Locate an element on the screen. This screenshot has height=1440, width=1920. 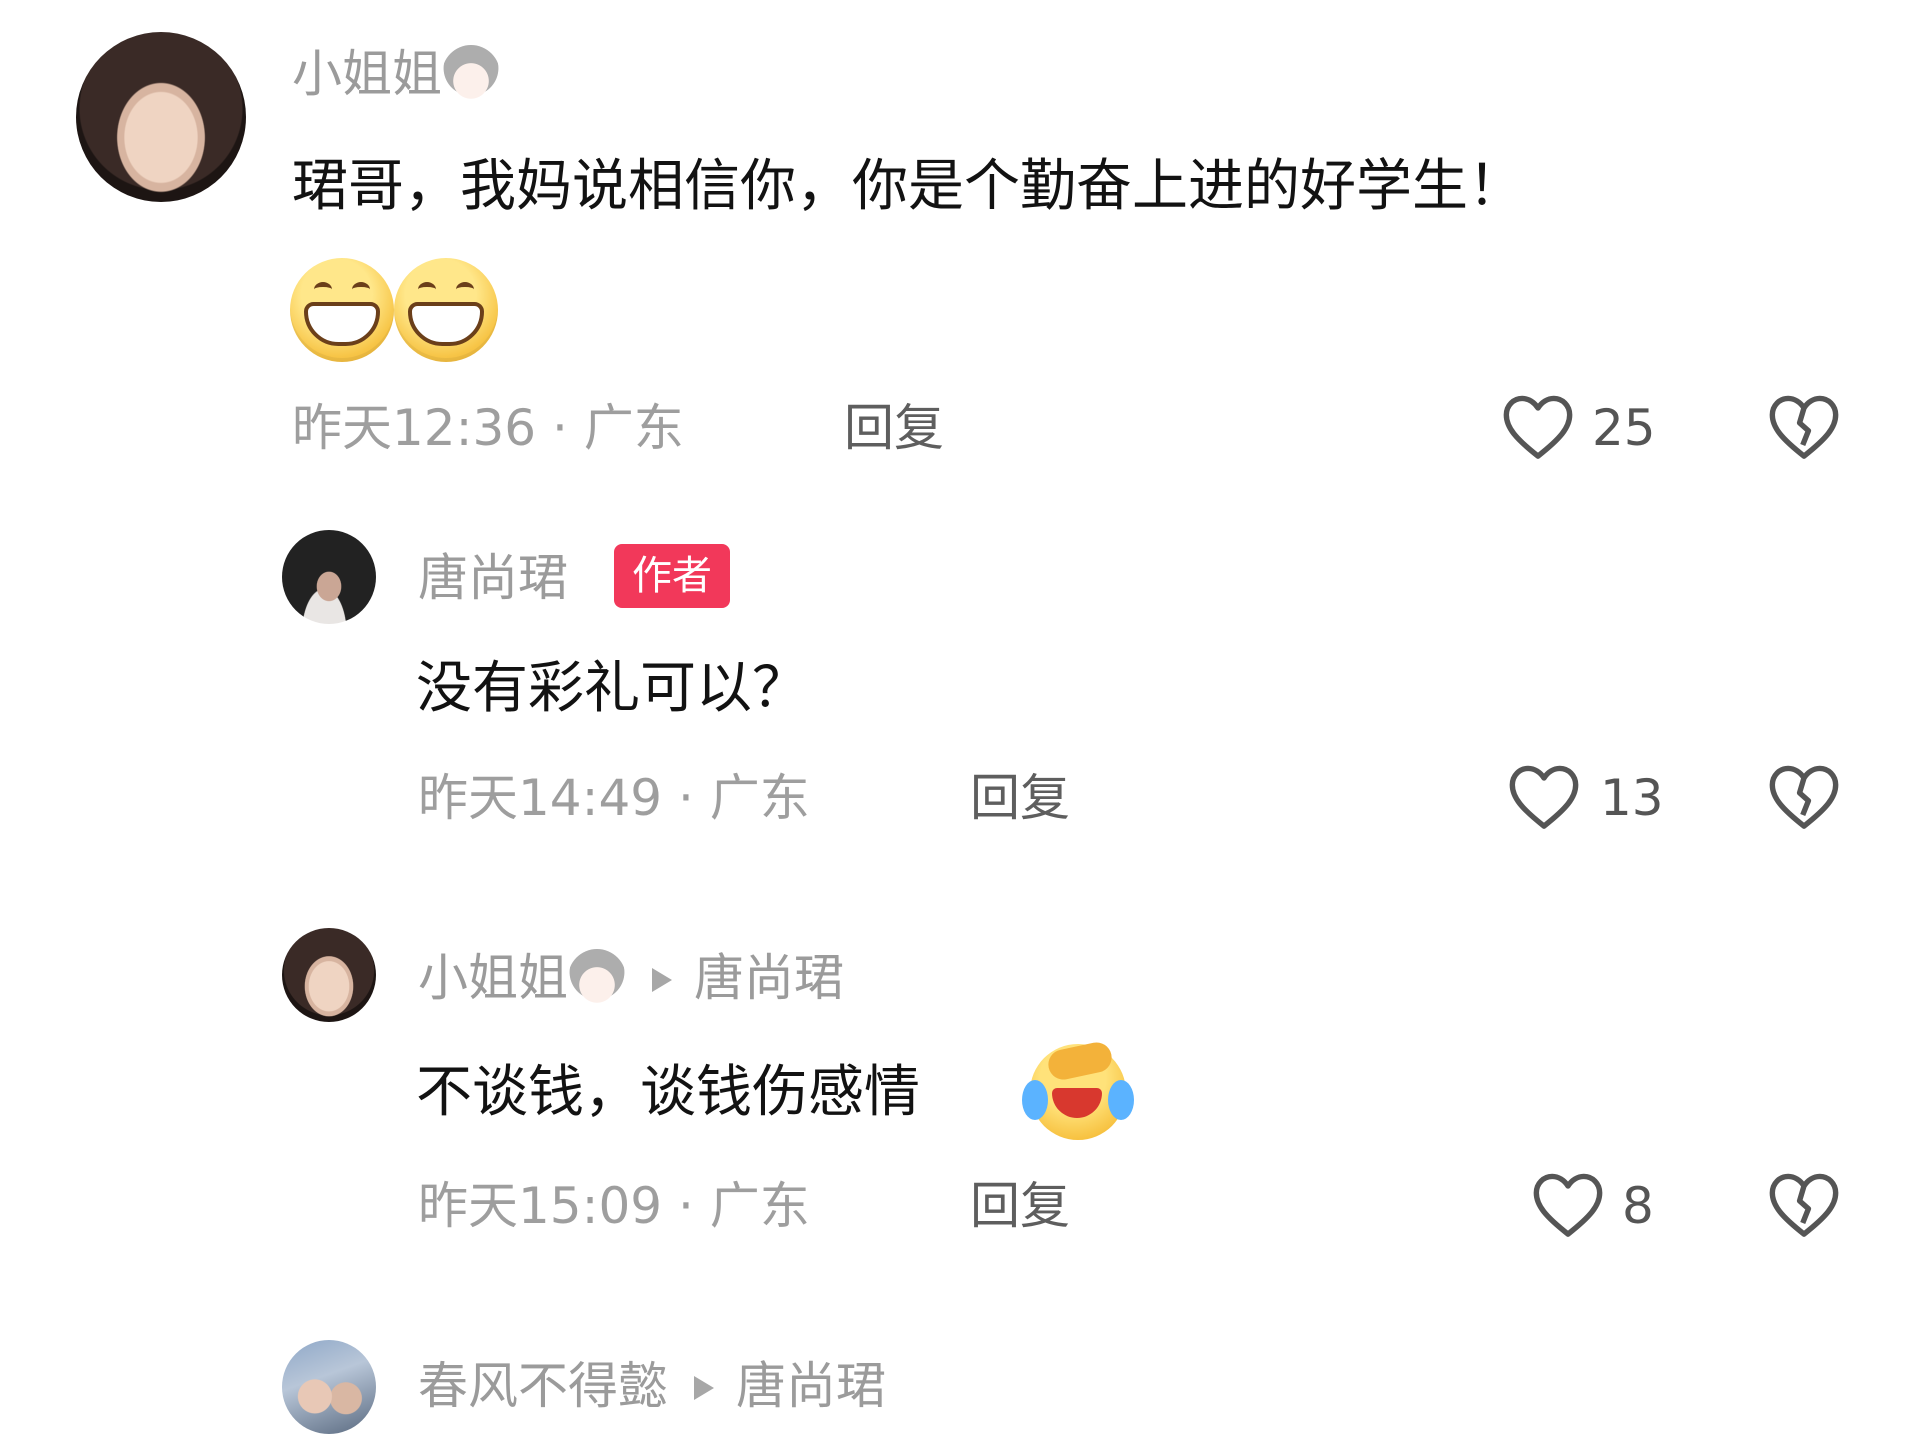
comment-author: 小姐姐 is located at coordinates (396, 75).